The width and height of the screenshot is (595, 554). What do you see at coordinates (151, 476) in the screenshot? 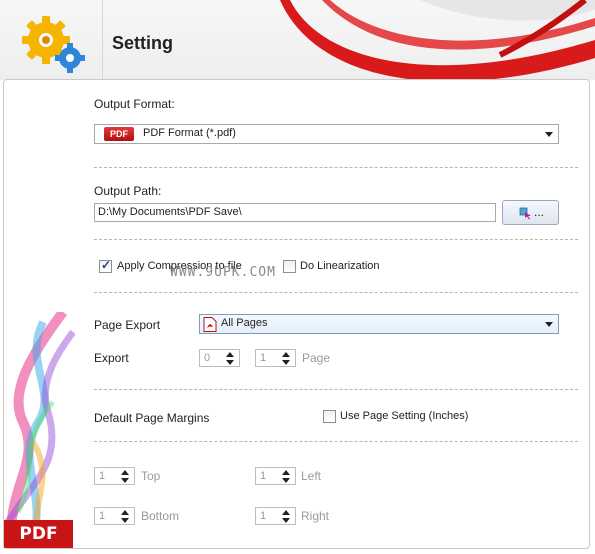
I see `margin-top-label: Top` at bounding box center [151, 476].